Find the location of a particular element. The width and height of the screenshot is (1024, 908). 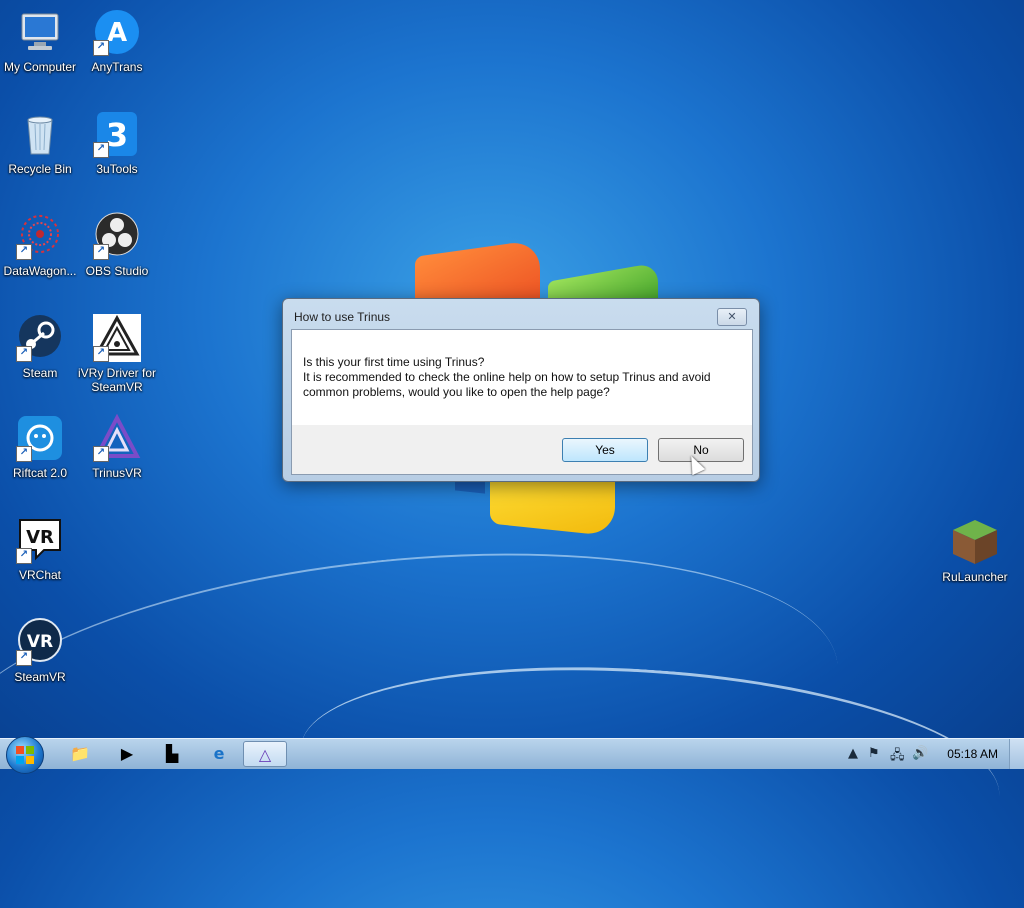

volume-icon: 🔊 is located at coordinates (920, 753).